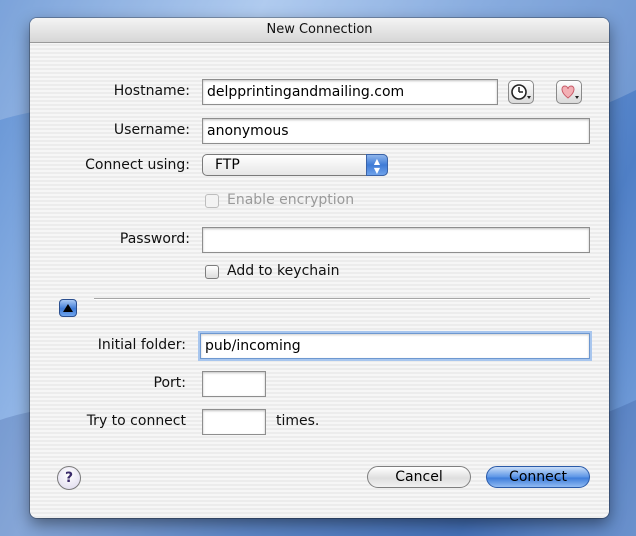  I want to click on port-field, so click(234, 384).